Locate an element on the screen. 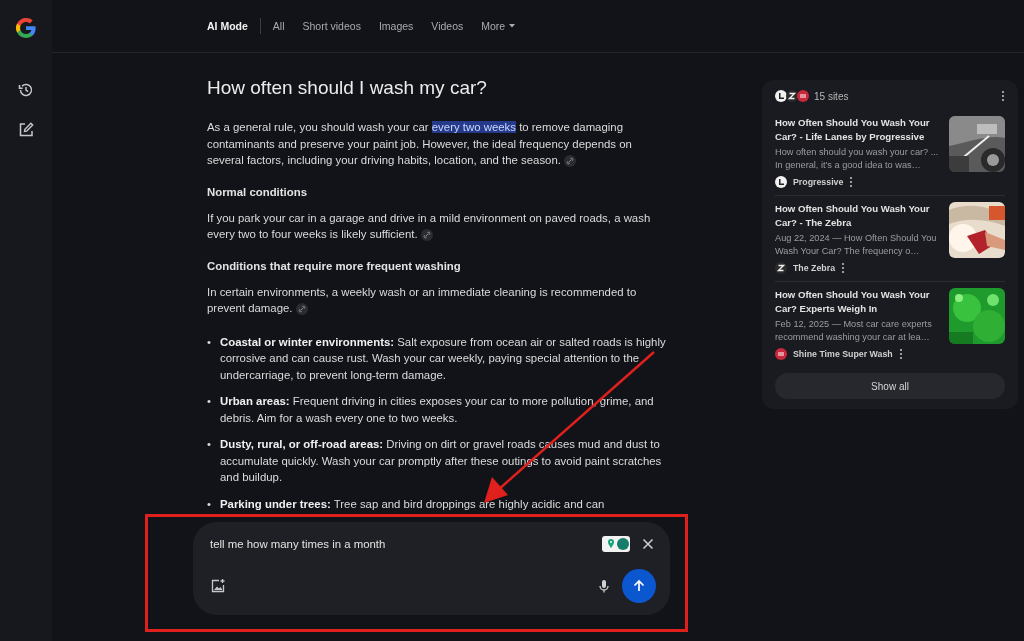 Image resolution: width=1024 pixels, height=641 pixels. prompt-input: tell me how many times in a month is located at coordinates (401, 544).